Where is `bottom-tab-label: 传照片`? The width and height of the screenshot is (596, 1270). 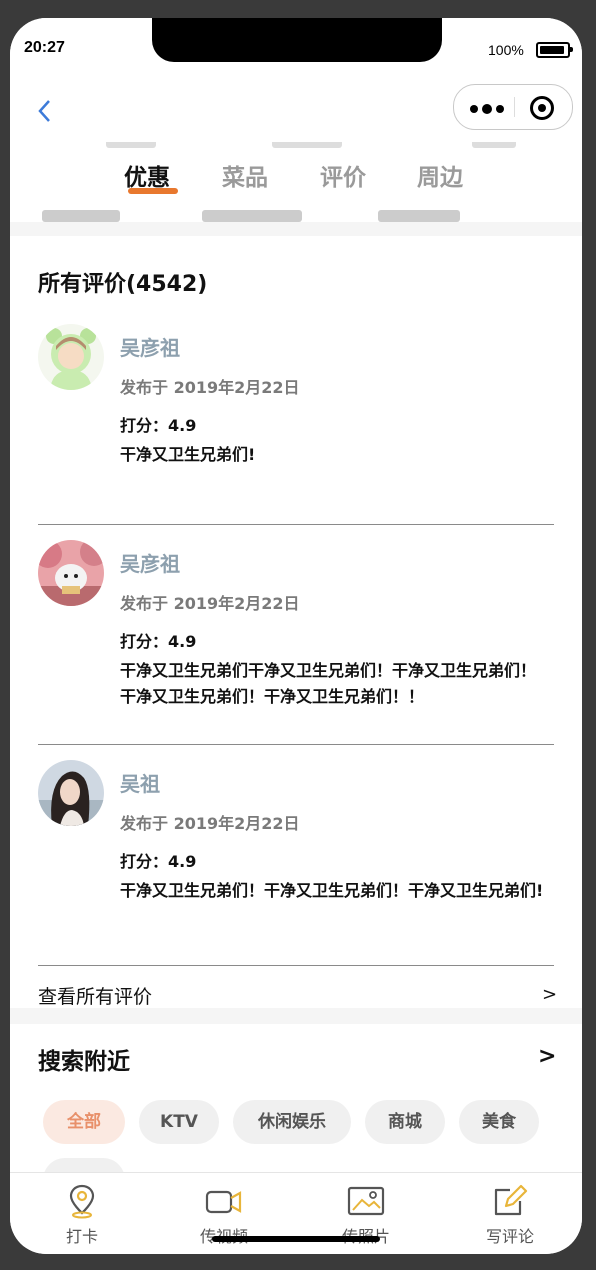 bottom-tab-label: 传照片 is located at coordinates (366, 1235).